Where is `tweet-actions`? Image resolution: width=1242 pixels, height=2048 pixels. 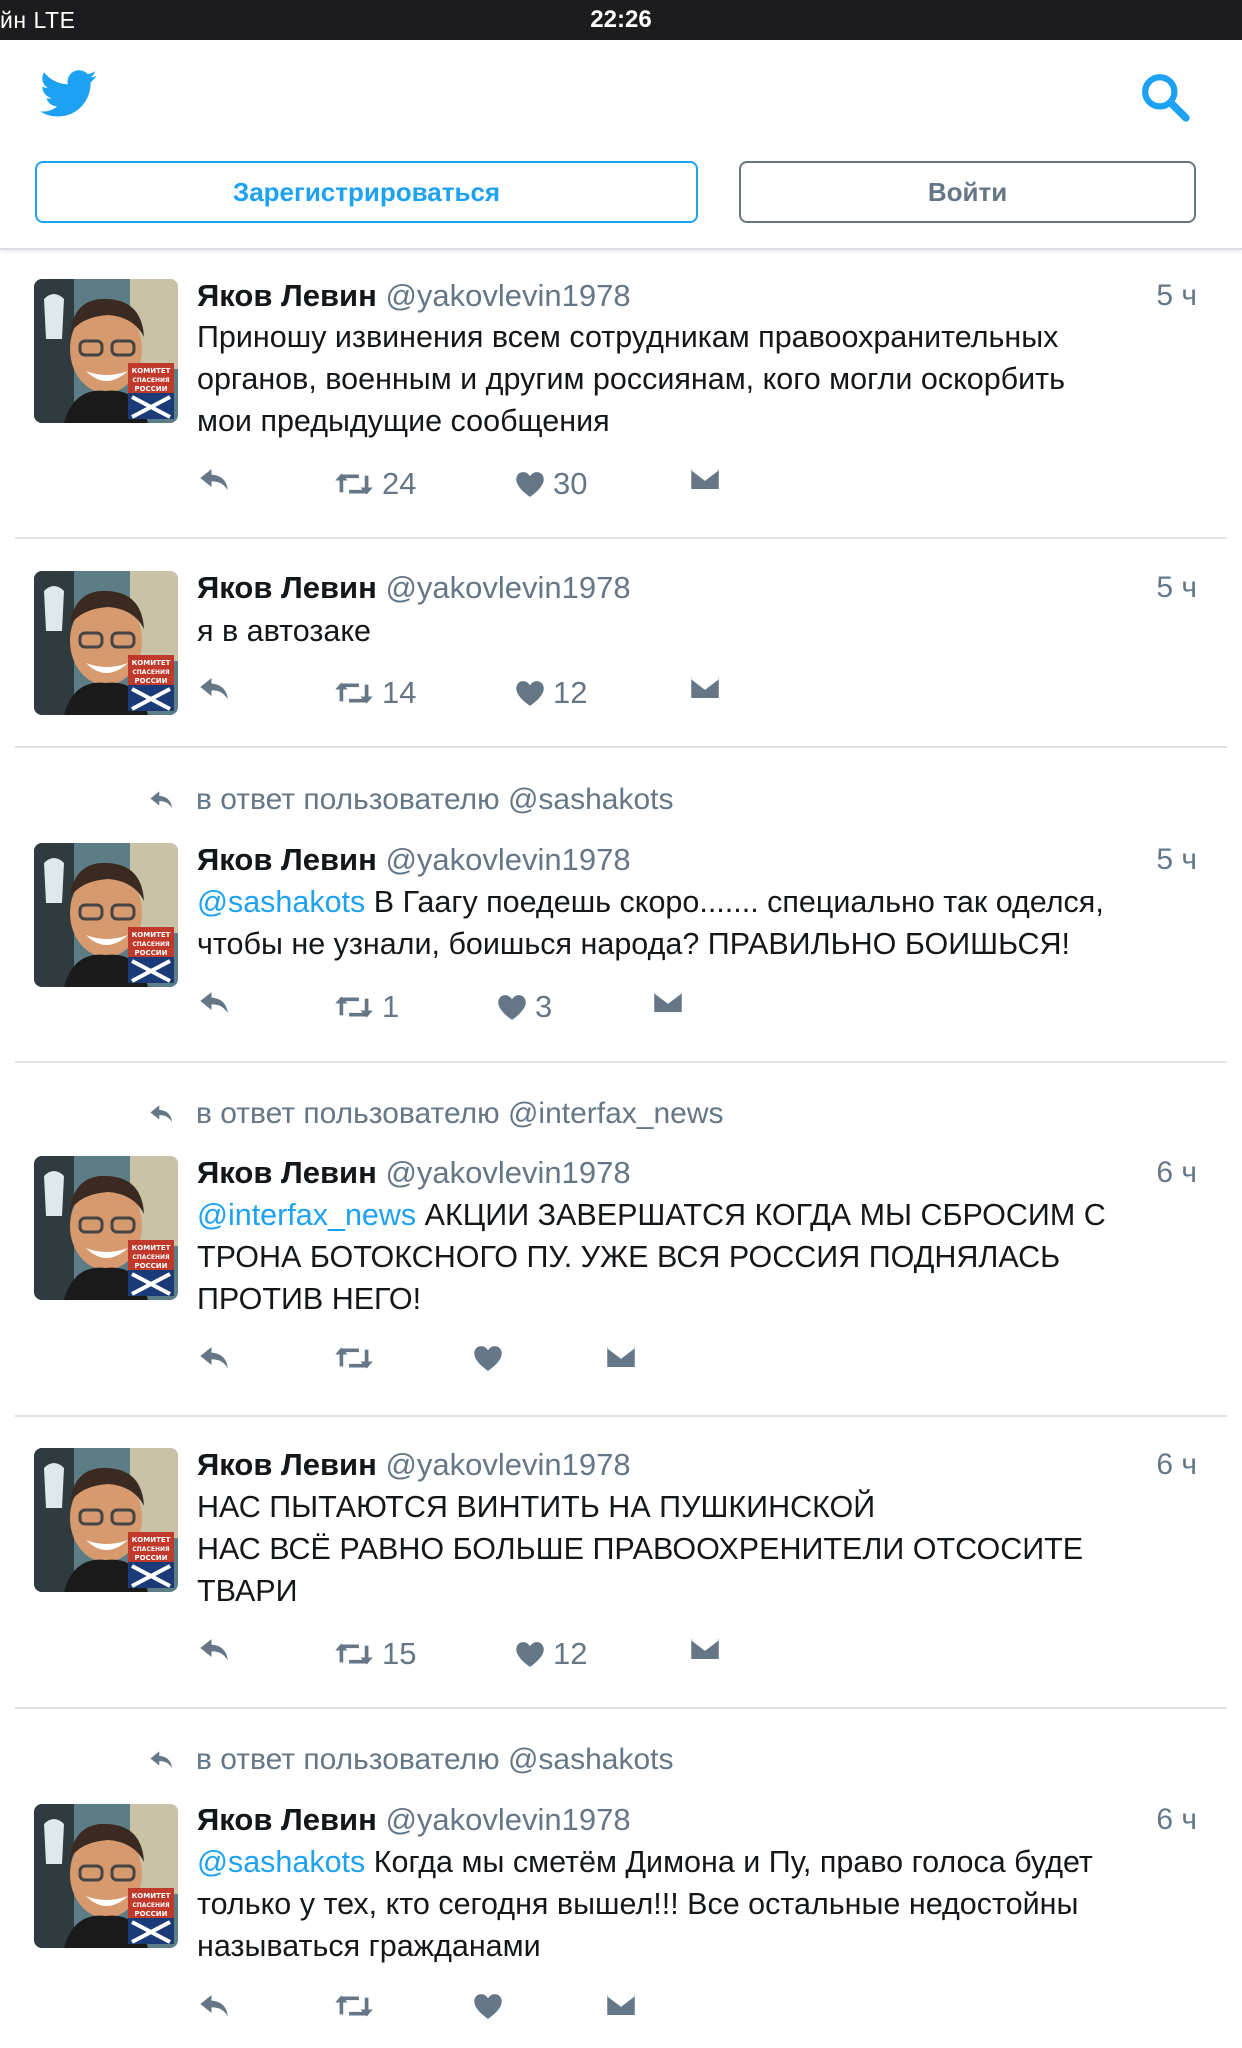 tweet-actions is located at coordinates (621, 2012).